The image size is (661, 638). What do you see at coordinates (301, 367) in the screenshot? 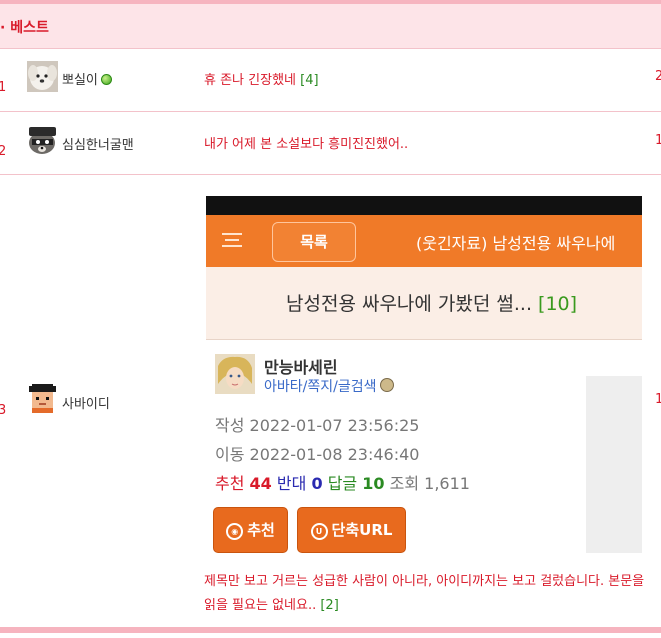
I see `author-name: 만능바세린` at bounding box center [301, 367].